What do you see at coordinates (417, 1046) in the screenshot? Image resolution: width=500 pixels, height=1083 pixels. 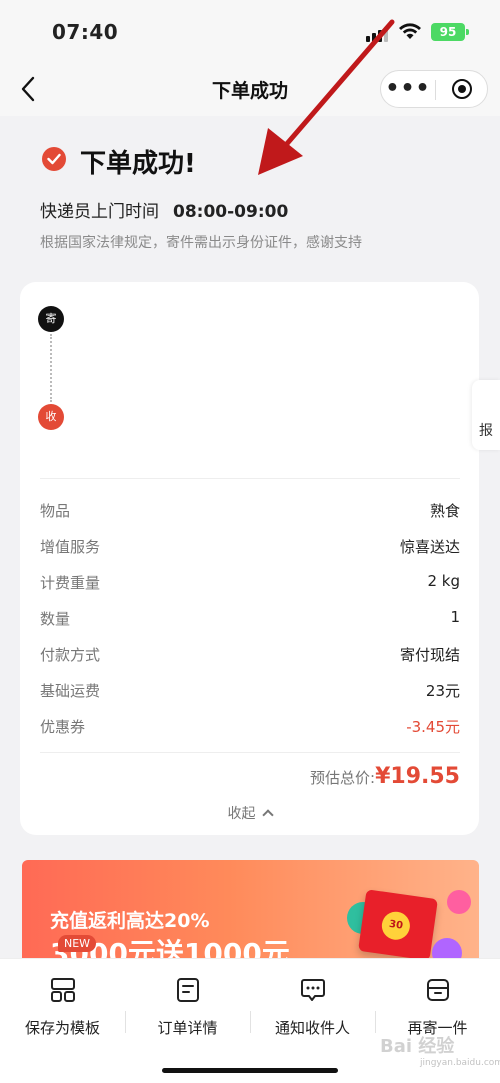 I see `watermark-text: Bai 经验` at bounding box center [417, 1046].